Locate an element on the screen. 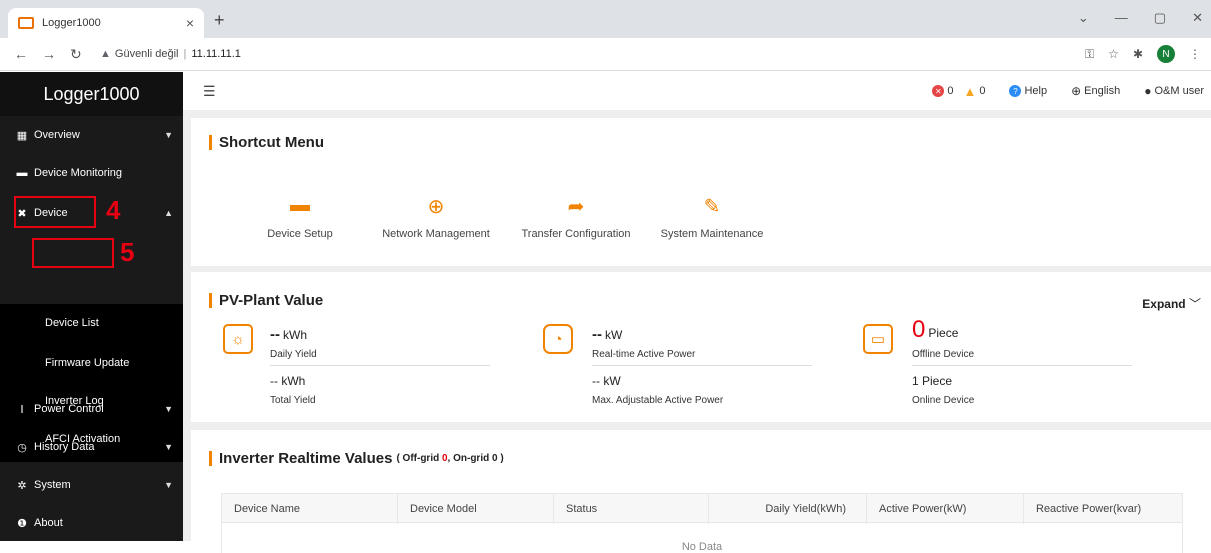 This screenshot has width=1211, height=553. network-icon: ⊕ is located at coordinates (436, 207).